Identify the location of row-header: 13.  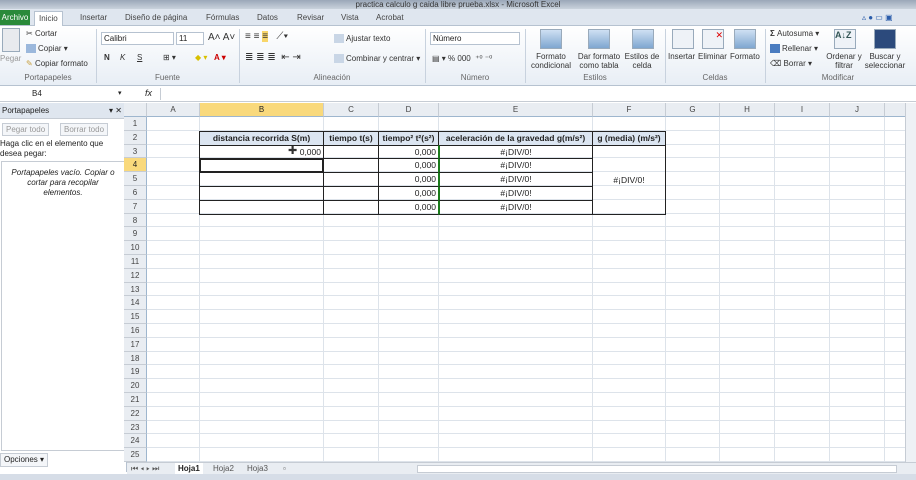
(135, 289).